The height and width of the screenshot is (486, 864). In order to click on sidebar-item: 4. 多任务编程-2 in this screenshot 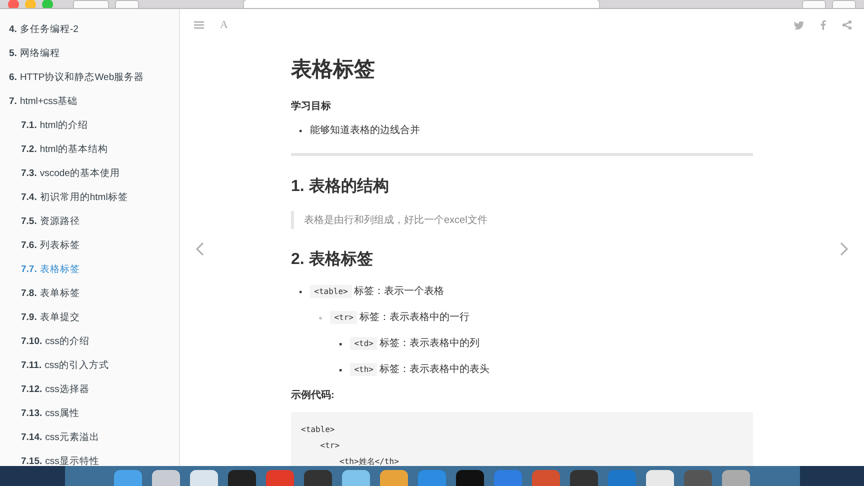, I will do `click(89, 29)`.